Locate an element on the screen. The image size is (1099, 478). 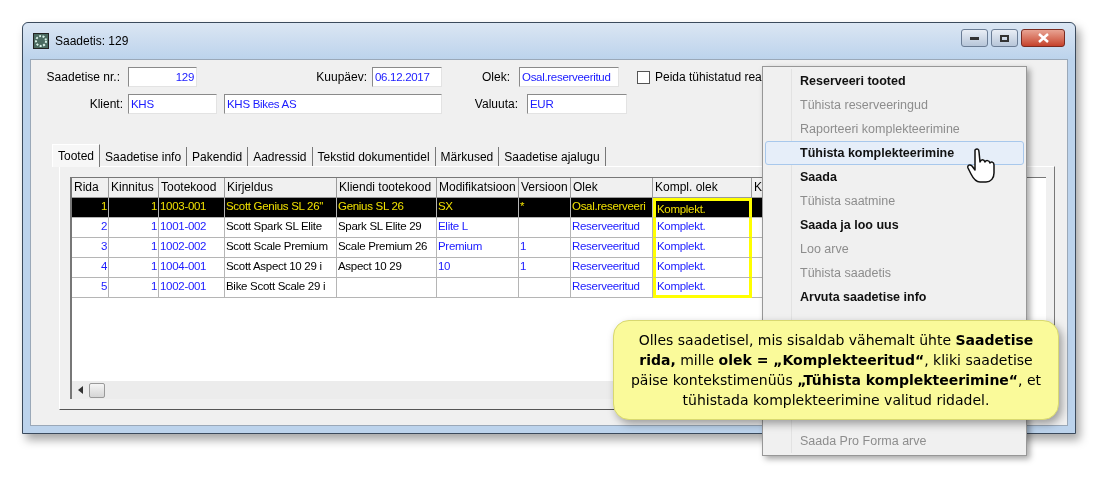
column-header: Tootekood is located at coordinates (192, 188).